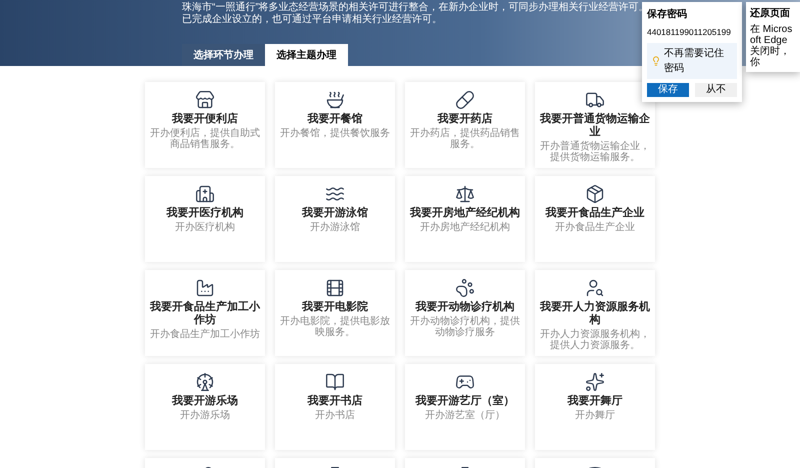  Describe the element at coordinates (465, 213) in the screenshot. I see `card-title: 我要开房地产经纪机构` at that location.